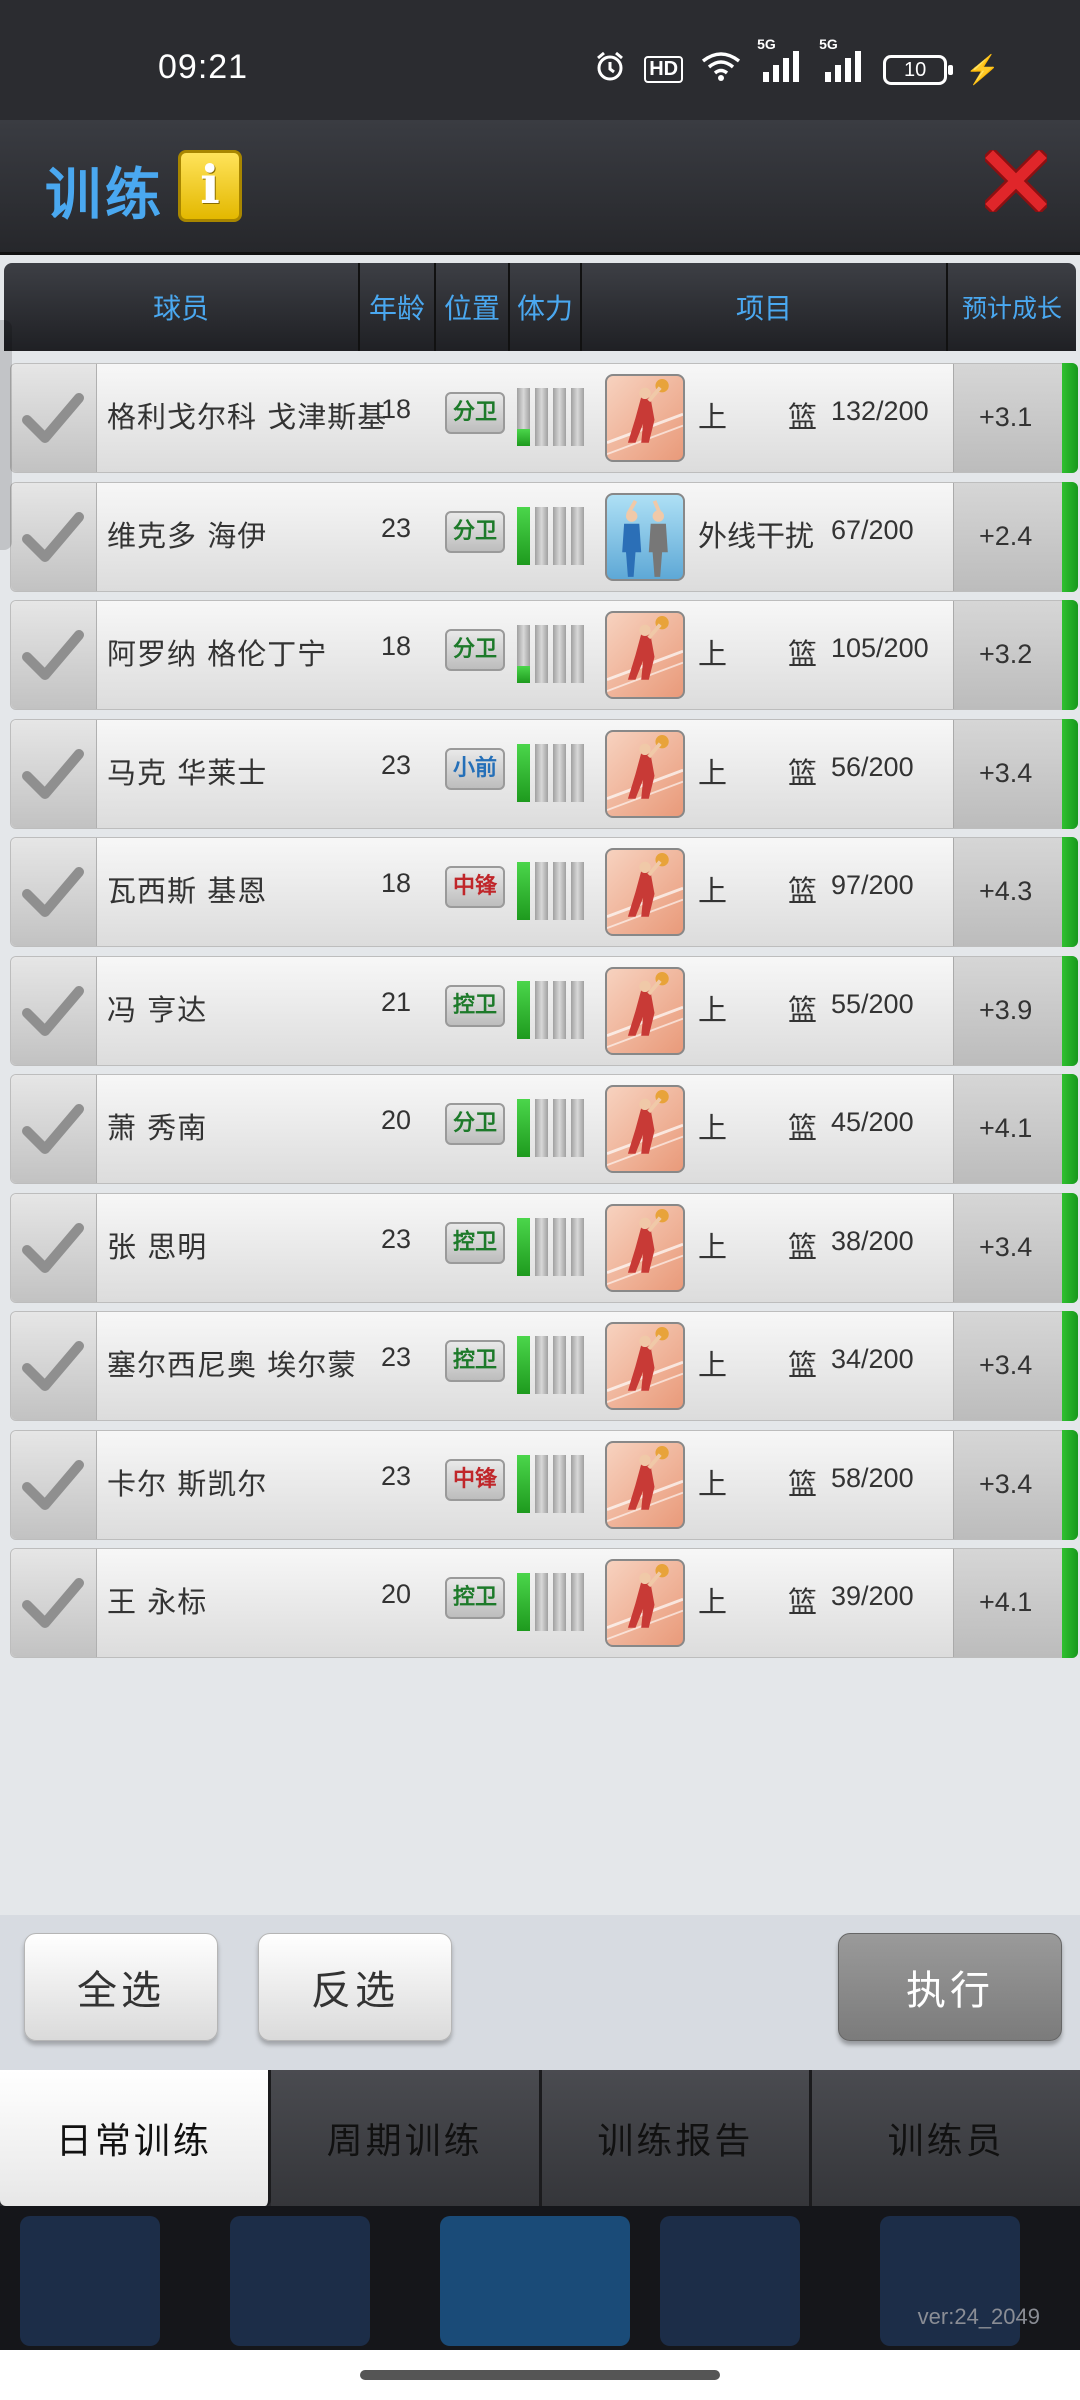  Describe the element at coordinates (105, 195) in the screenshot. I see `page-title: 训练` at that location.